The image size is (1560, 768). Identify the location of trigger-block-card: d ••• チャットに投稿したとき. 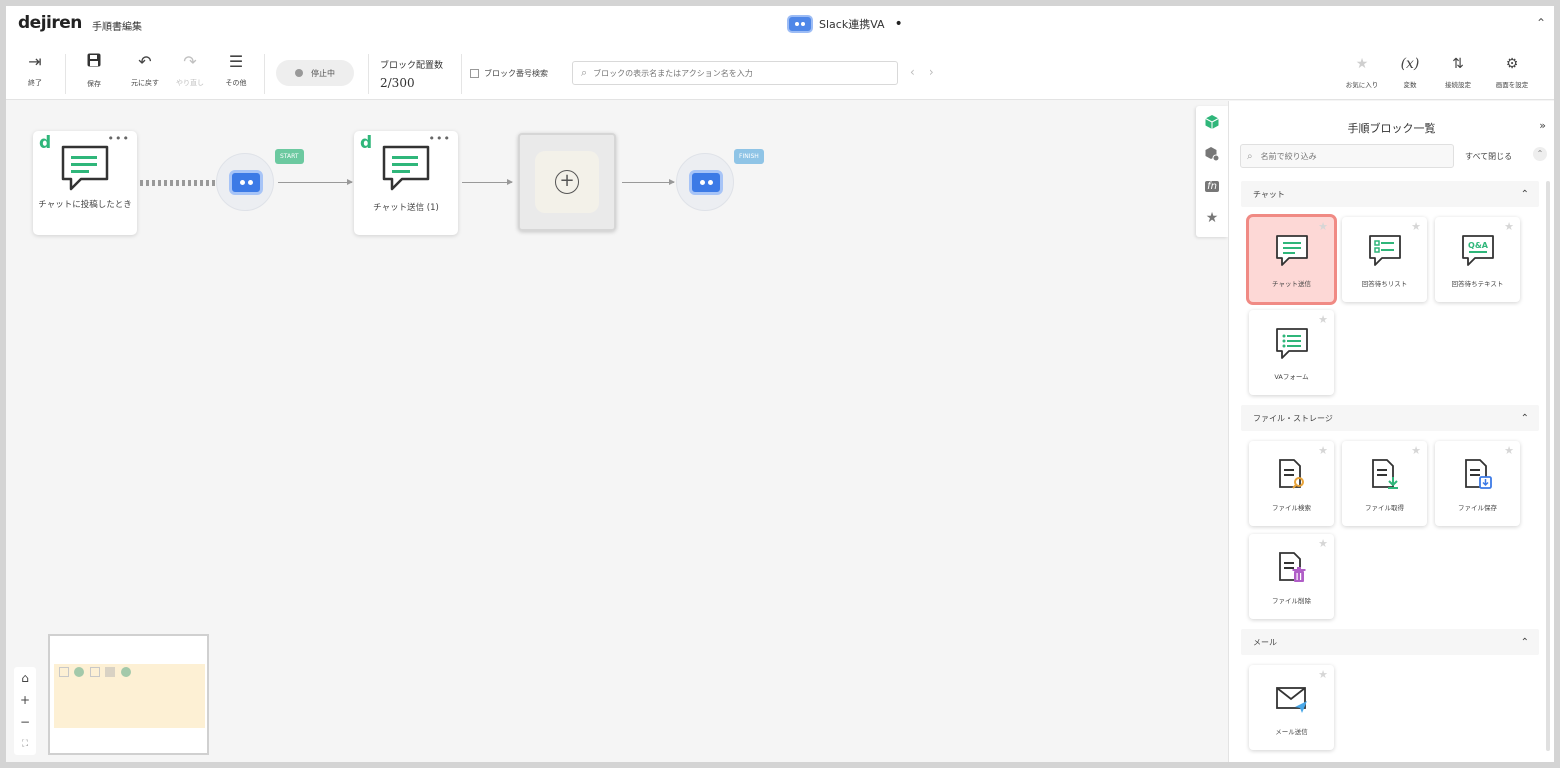
(85, 183).